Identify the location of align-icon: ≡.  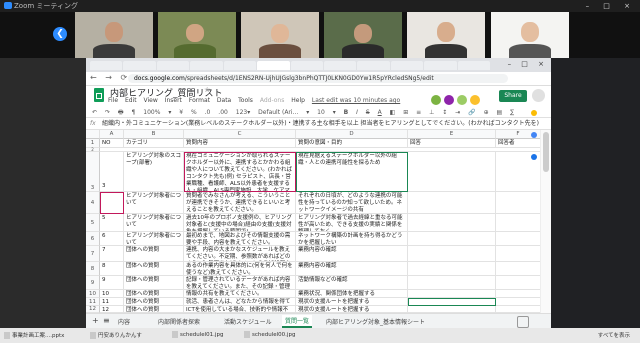
(418, 112).